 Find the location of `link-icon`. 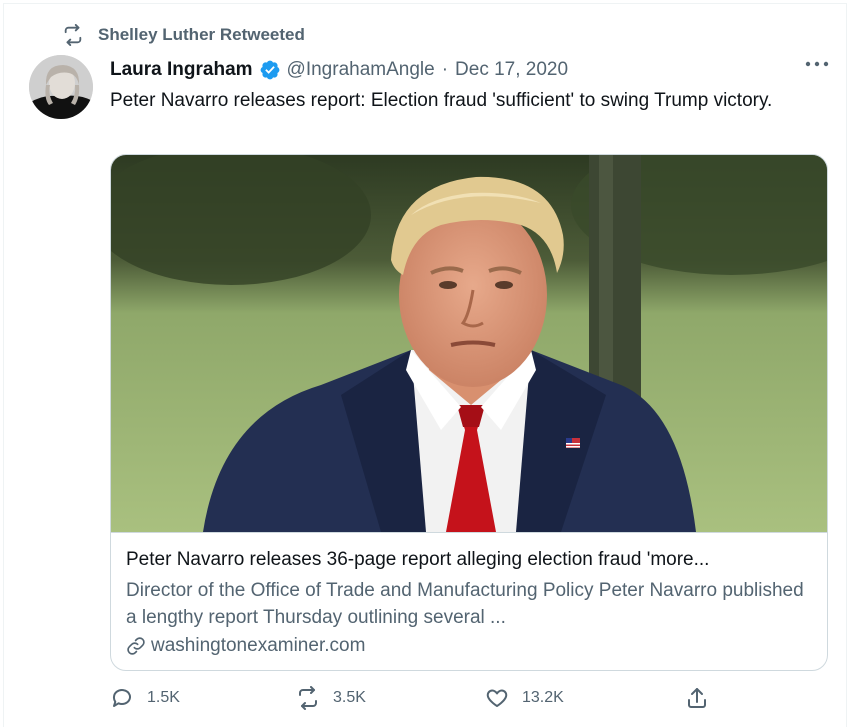

link-icon is located at coordinates (136, 646).